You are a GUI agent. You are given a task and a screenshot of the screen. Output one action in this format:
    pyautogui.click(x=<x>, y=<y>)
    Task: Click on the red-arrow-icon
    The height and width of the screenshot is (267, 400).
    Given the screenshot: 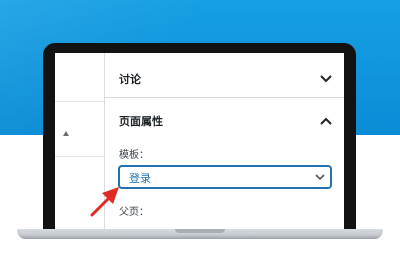 What is the action you would take?
    pyautogui.click(x=104, y=202)
    